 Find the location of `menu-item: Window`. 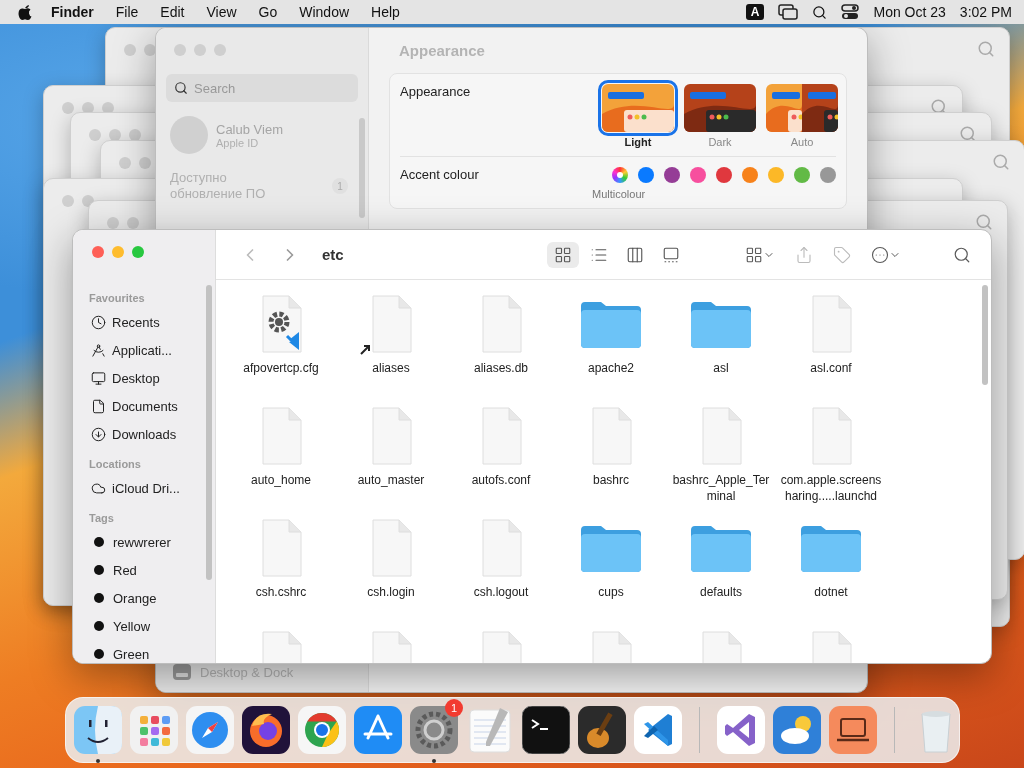

menu-item: Window is located at coordinates (324, 12).